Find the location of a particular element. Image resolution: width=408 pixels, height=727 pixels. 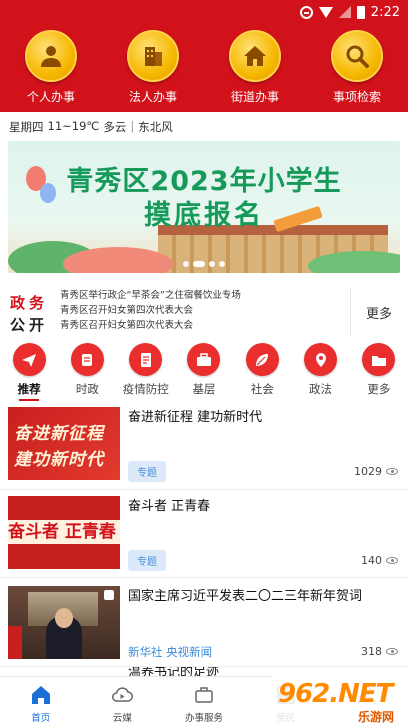

nav-label: 云媒 is located at coordinates (122, 718).